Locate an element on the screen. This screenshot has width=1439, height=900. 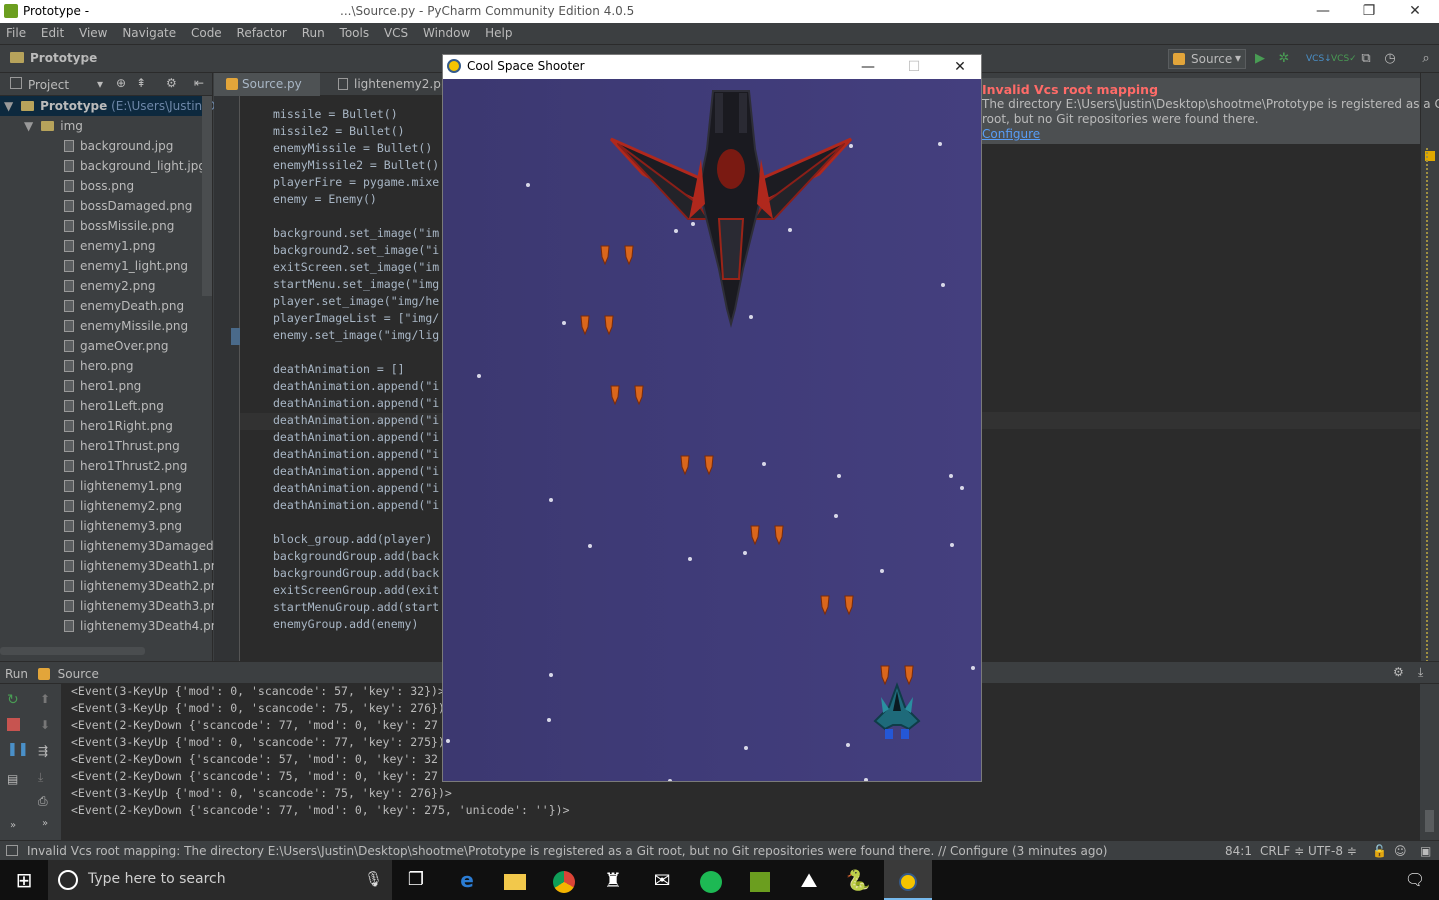
run-icon: ▶ is located at coordinates (1260, 59).